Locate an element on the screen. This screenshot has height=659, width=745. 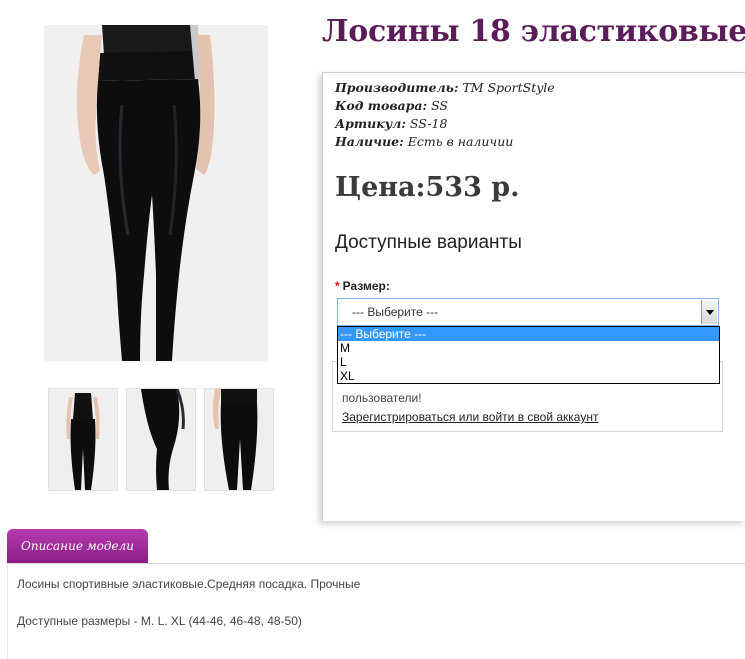
code-label: Код товара: is located at coordinates (381, 105).